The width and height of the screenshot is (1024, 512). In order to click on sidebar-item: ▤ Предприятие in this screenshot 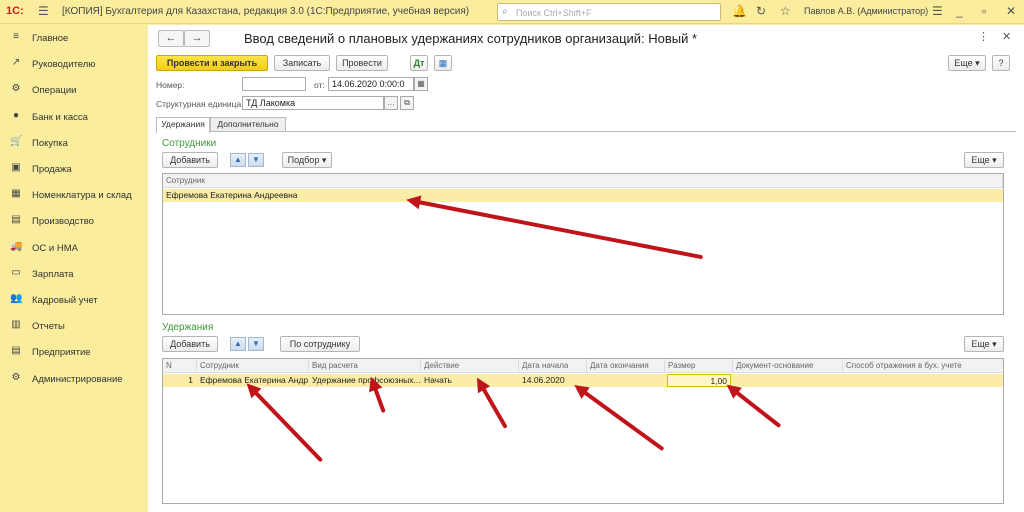, I will do `click(74, 352)`.